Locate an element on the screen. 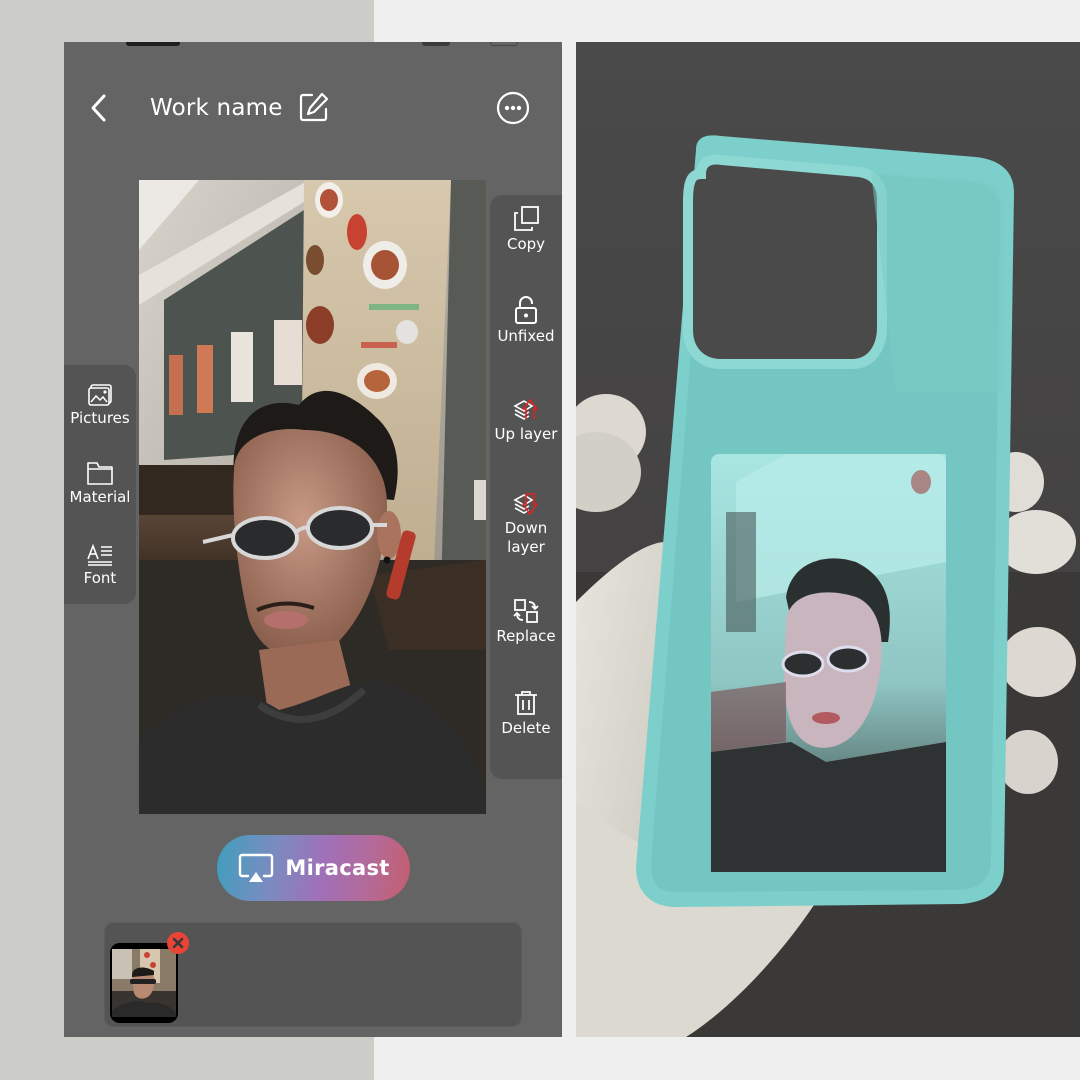  image-icon is located at coordinates (100, 395).